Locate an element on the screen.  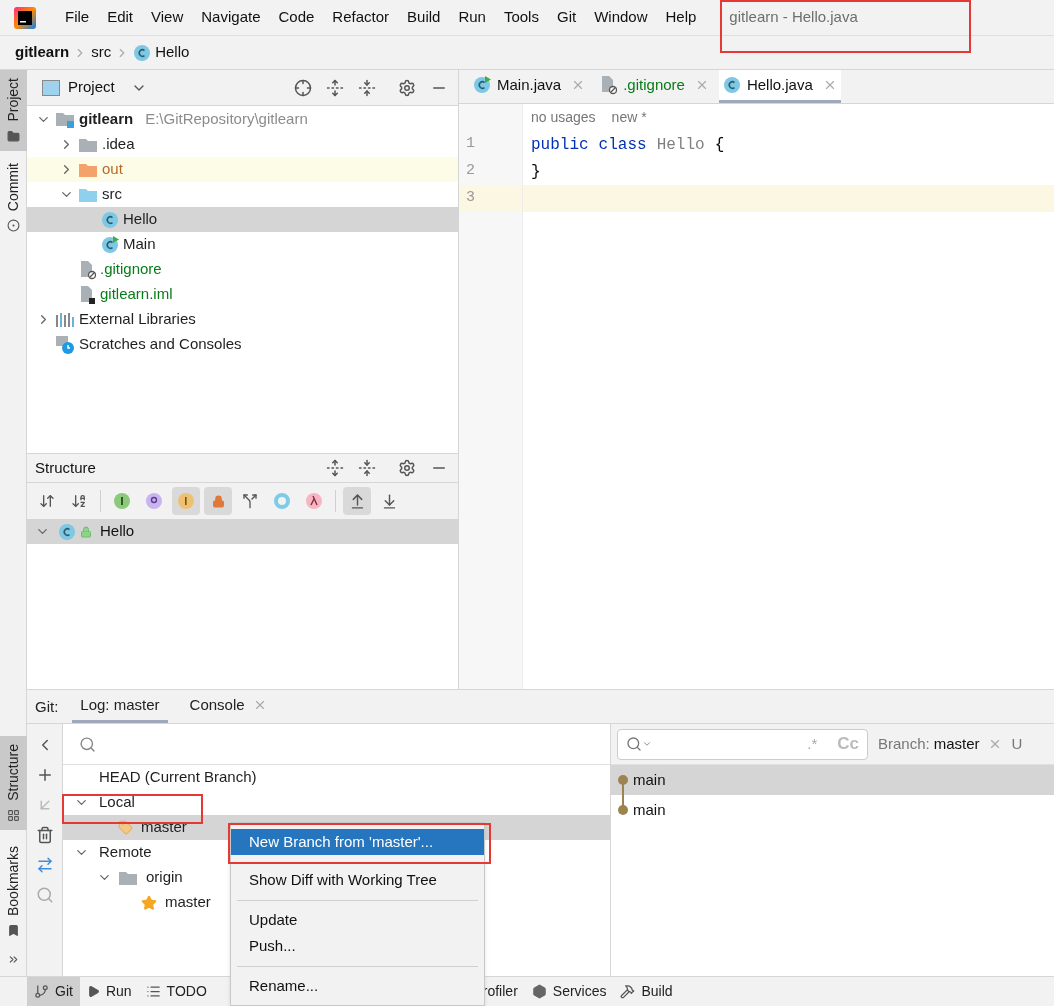
code-token: class is located at coordinates (622, 145).